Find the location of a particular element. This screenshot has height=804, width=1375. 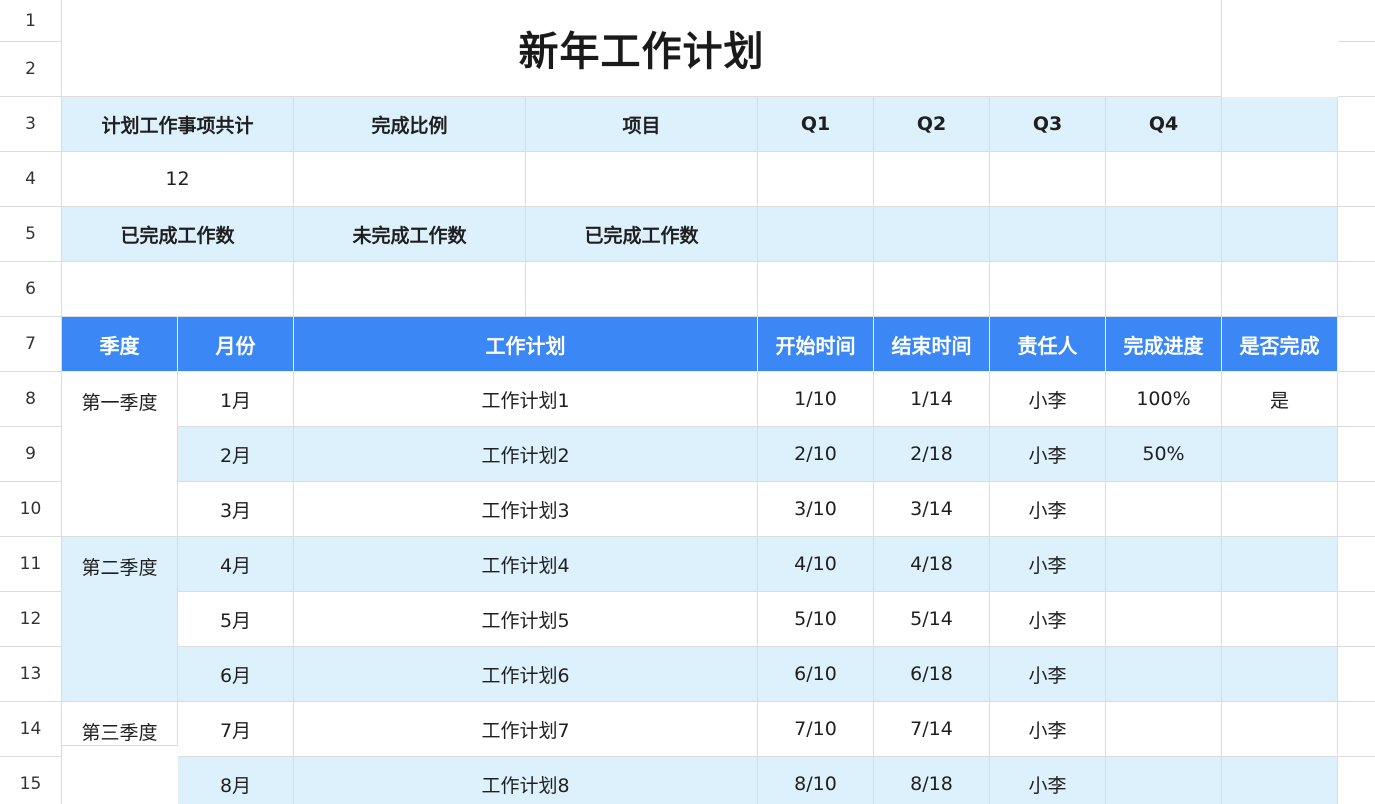

end-date-cell: 1/14 is located at coordinates (932, 399).